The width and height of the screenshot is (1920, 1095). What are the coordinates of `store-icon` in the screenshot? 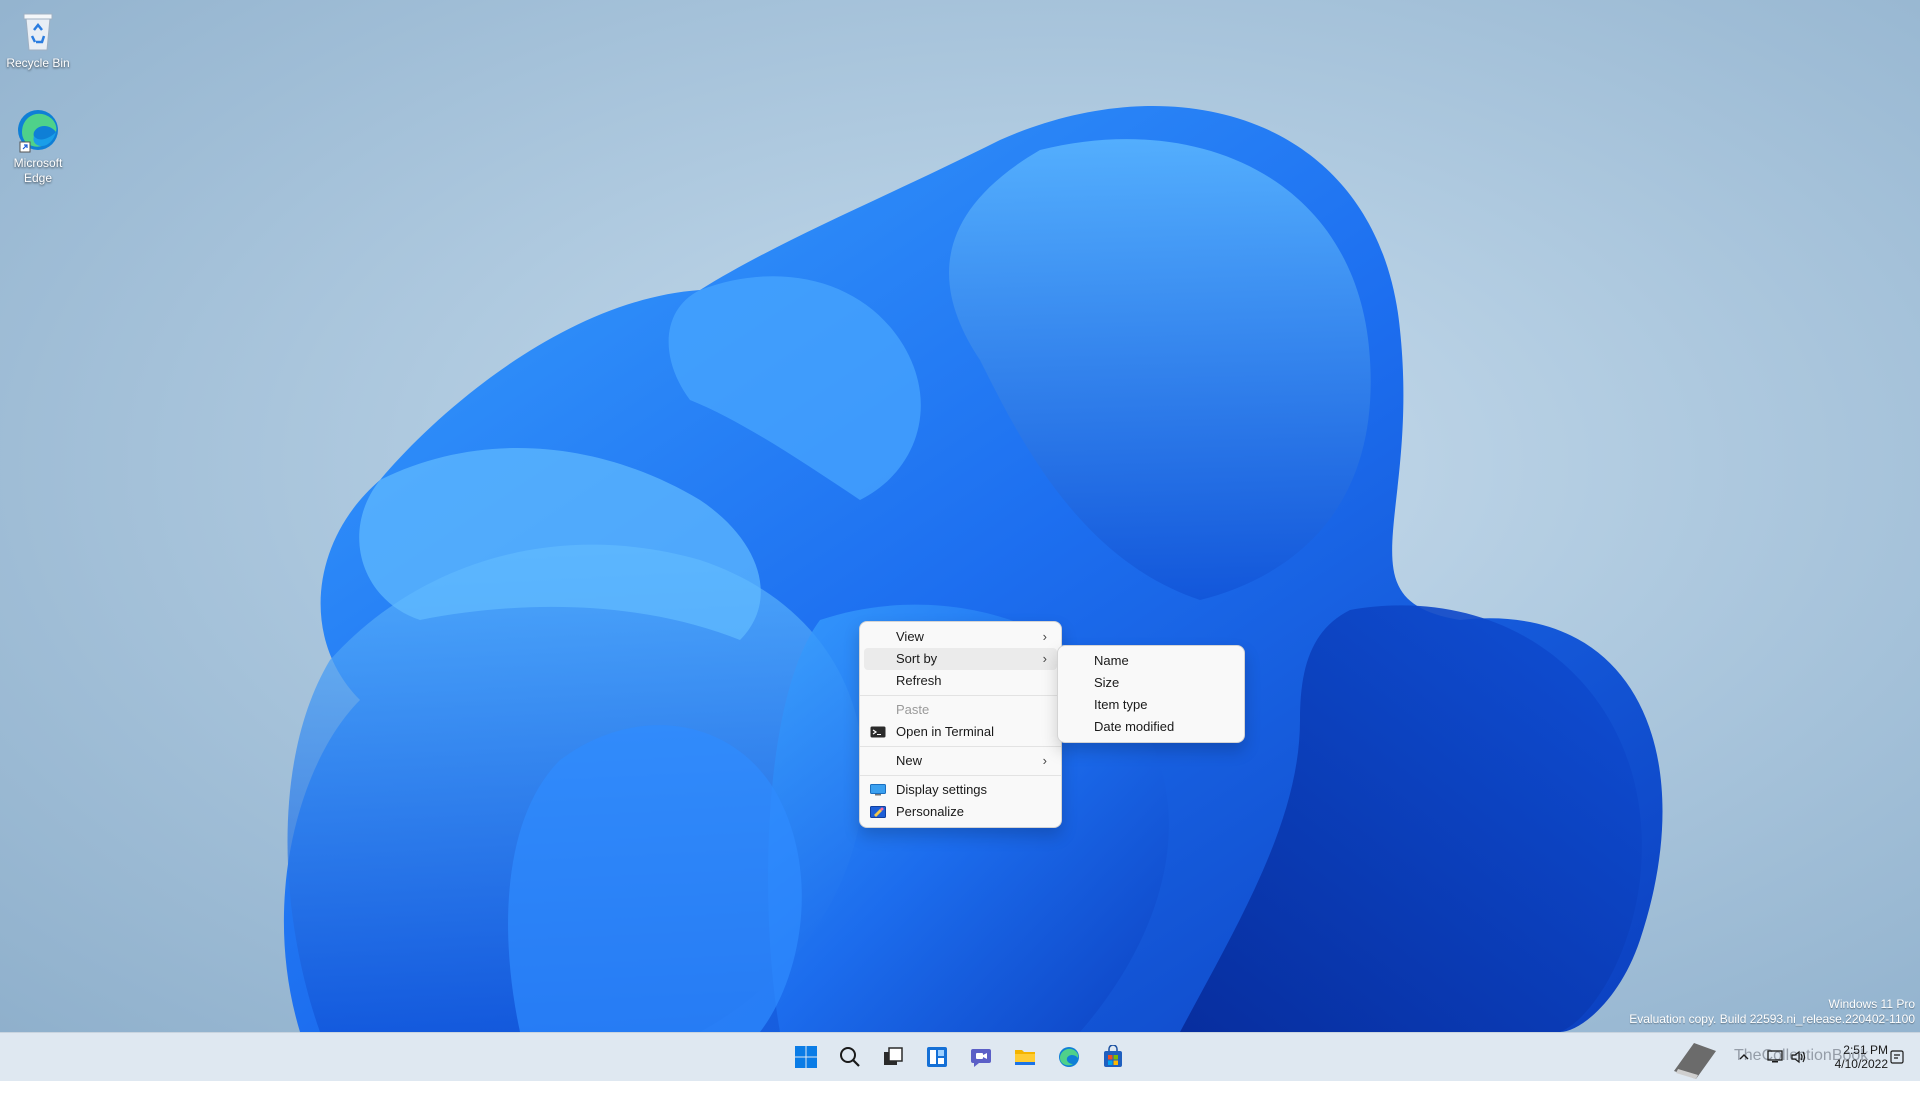 It's located at (1113, 1056).